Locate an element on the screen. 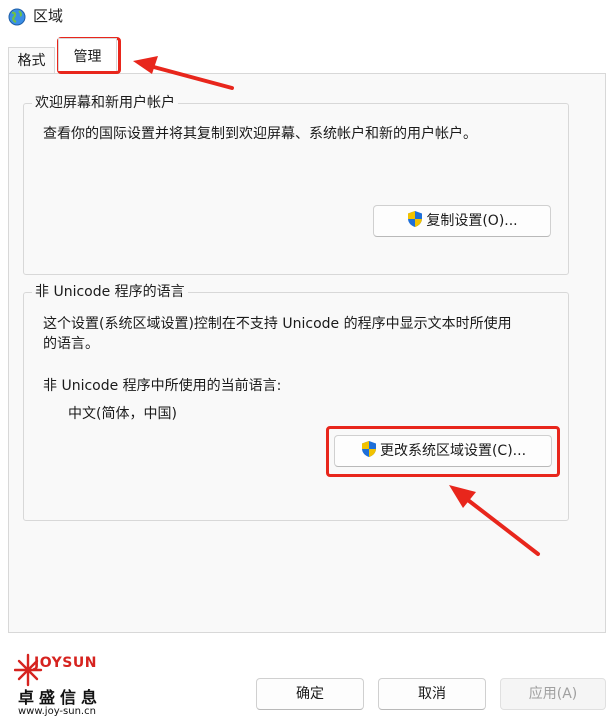 The height and width of the screenshot is (721, 616). current-language-value: 中文(简体，中国) is located at coordinates (122, 414).